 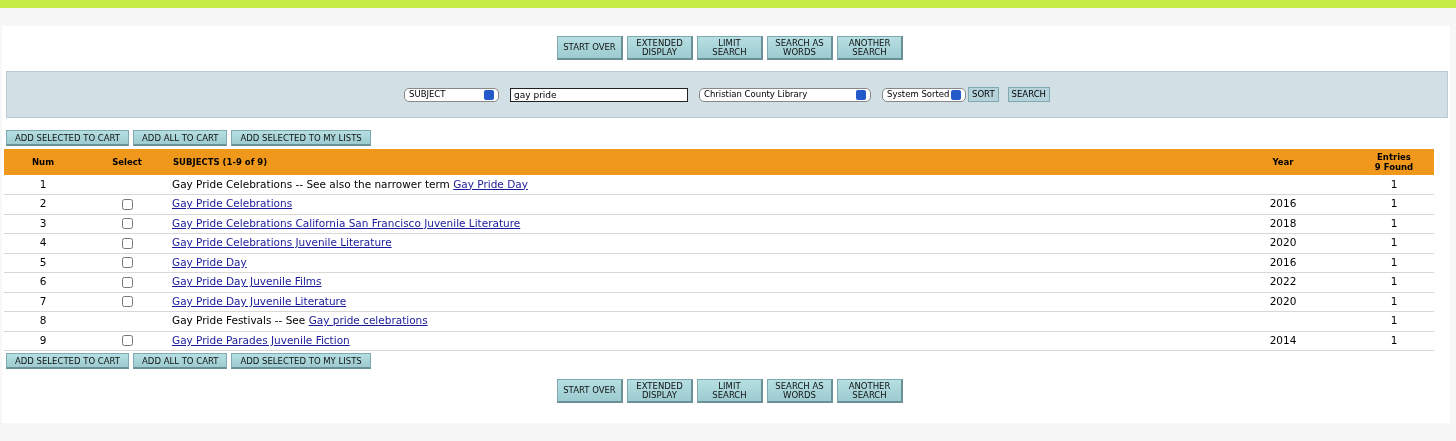 I want to click on column-header: Select, so click(x=127, y=162).